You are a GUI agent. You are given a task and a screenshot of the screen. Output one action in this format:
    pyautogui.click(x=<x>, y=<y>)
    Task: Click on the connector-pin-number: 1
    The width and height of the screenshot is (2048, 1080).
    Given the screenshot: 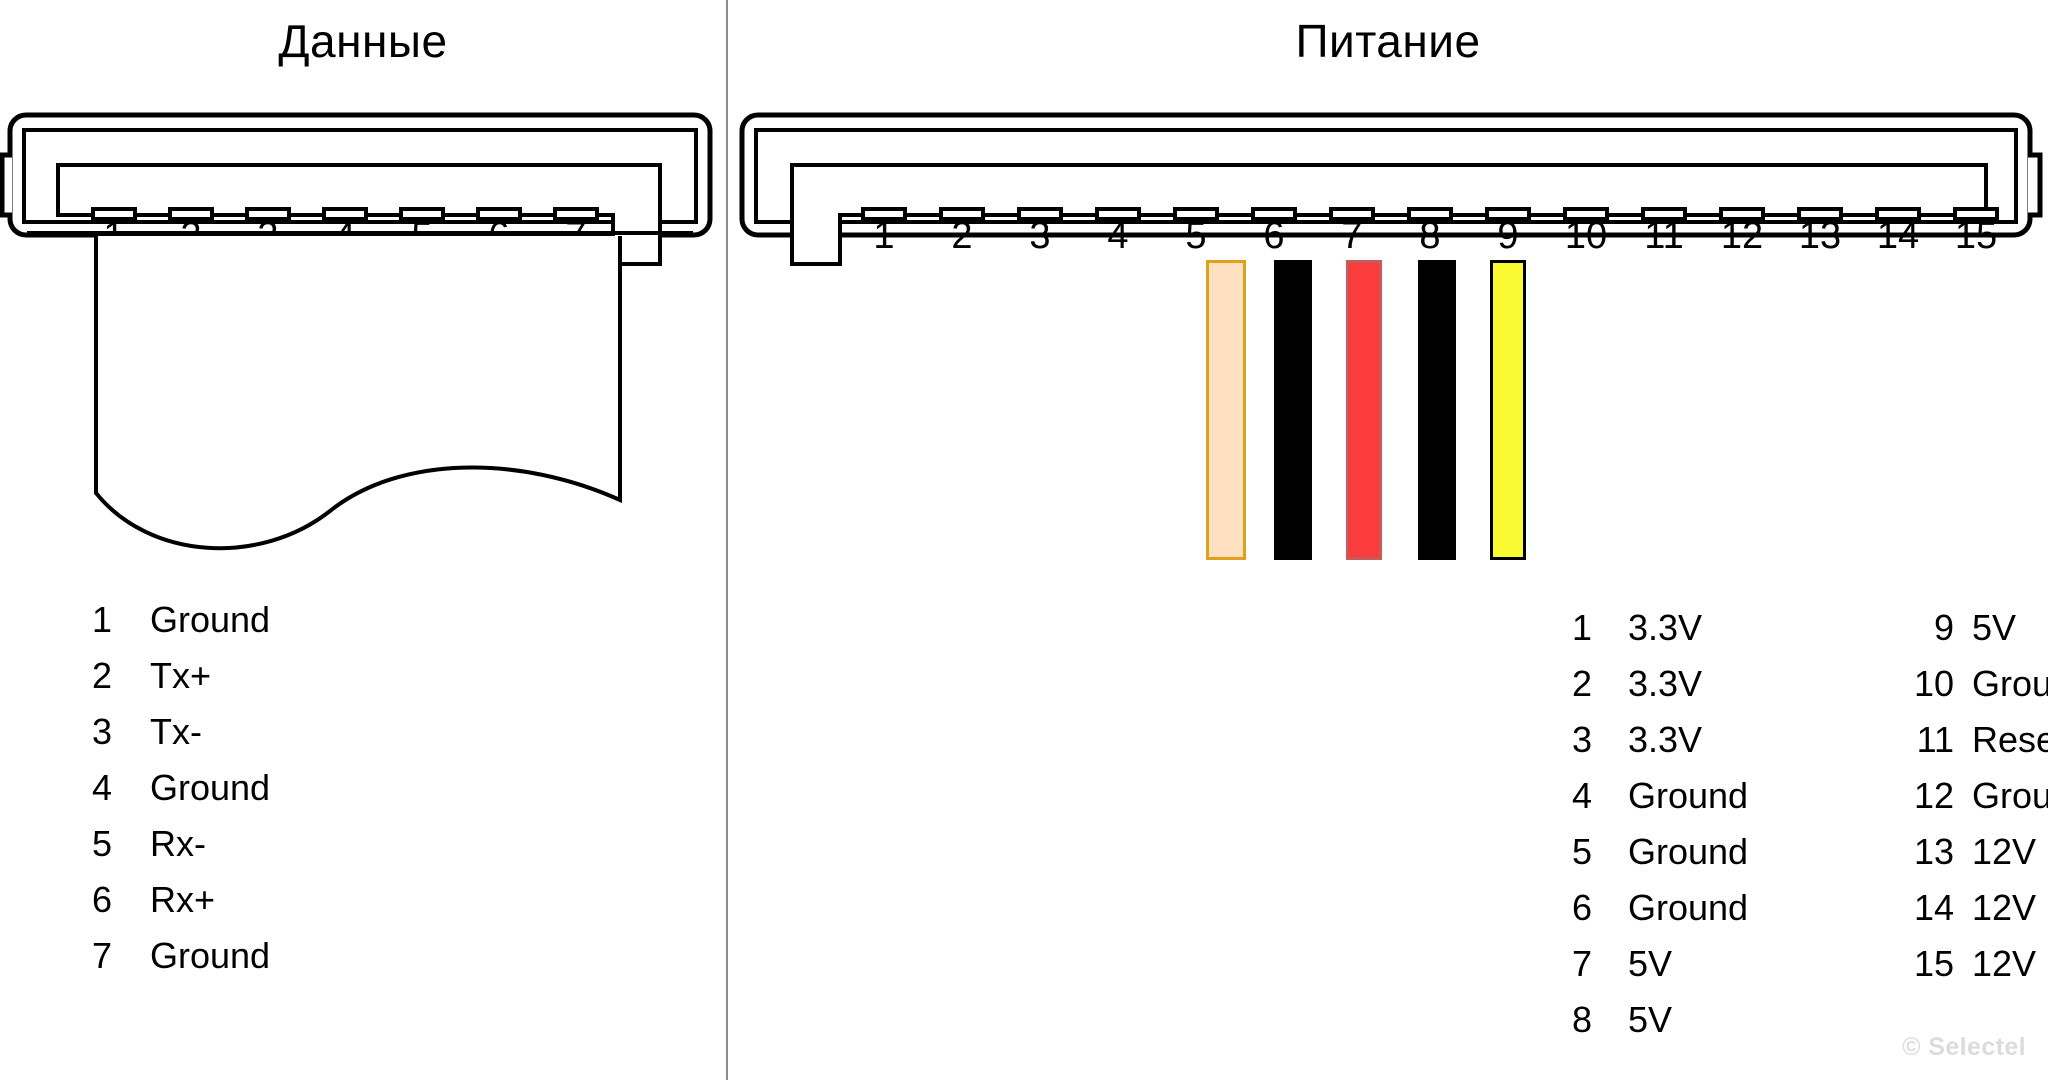 What is the action you would take?
    pyautogui.click(x=883, y=236)
    